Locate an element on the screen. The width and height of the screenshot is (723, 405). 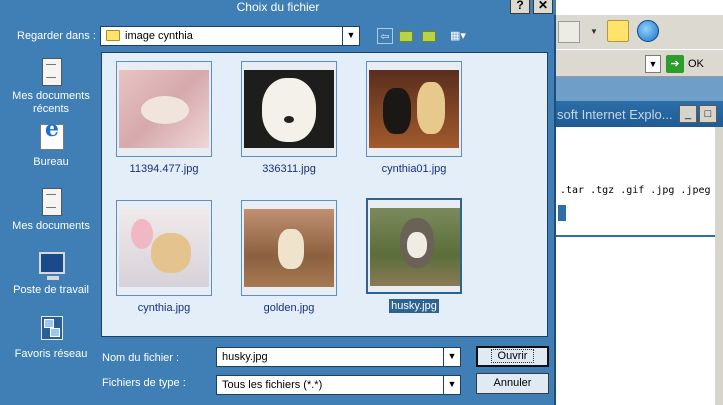
file-name-label: Nom du fichier : is located at coordinates (141, 358).